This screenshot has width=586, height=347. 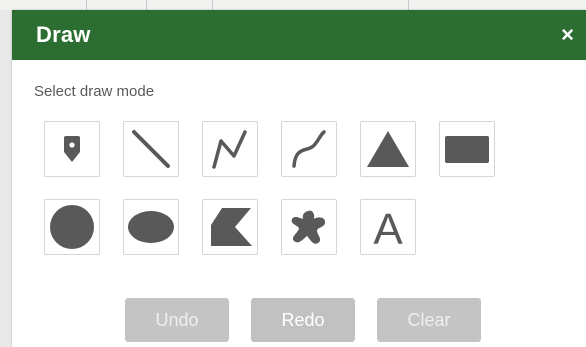 I want to click on tool-circle, so click(x=72, y=227).